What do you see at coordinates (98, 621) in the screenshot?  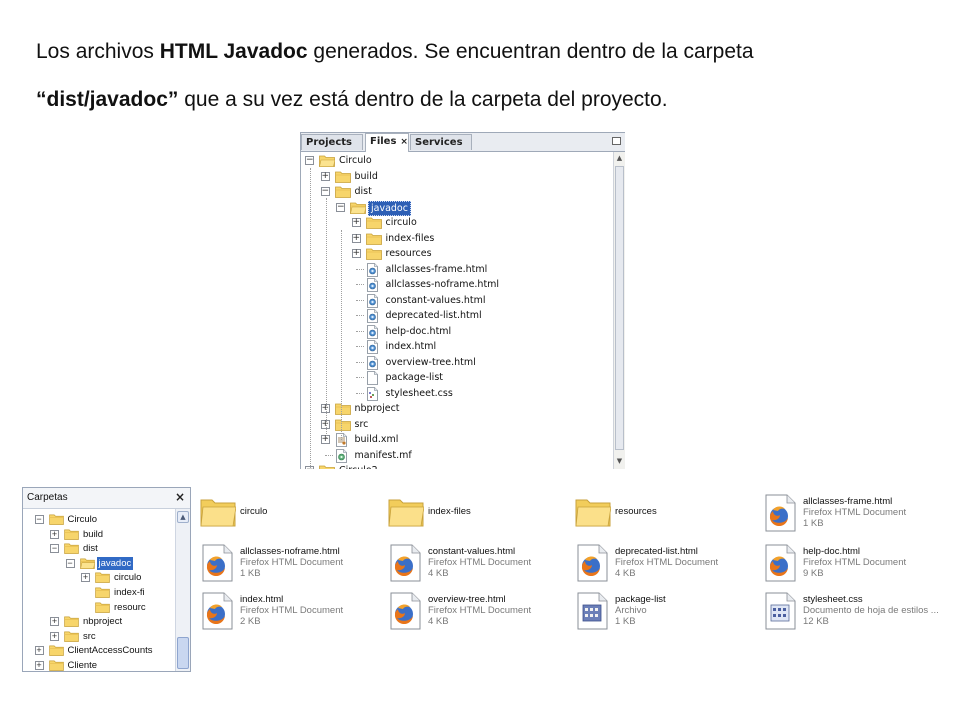 I see `folder-node: + nbproject` at bounding box center [98, 621].